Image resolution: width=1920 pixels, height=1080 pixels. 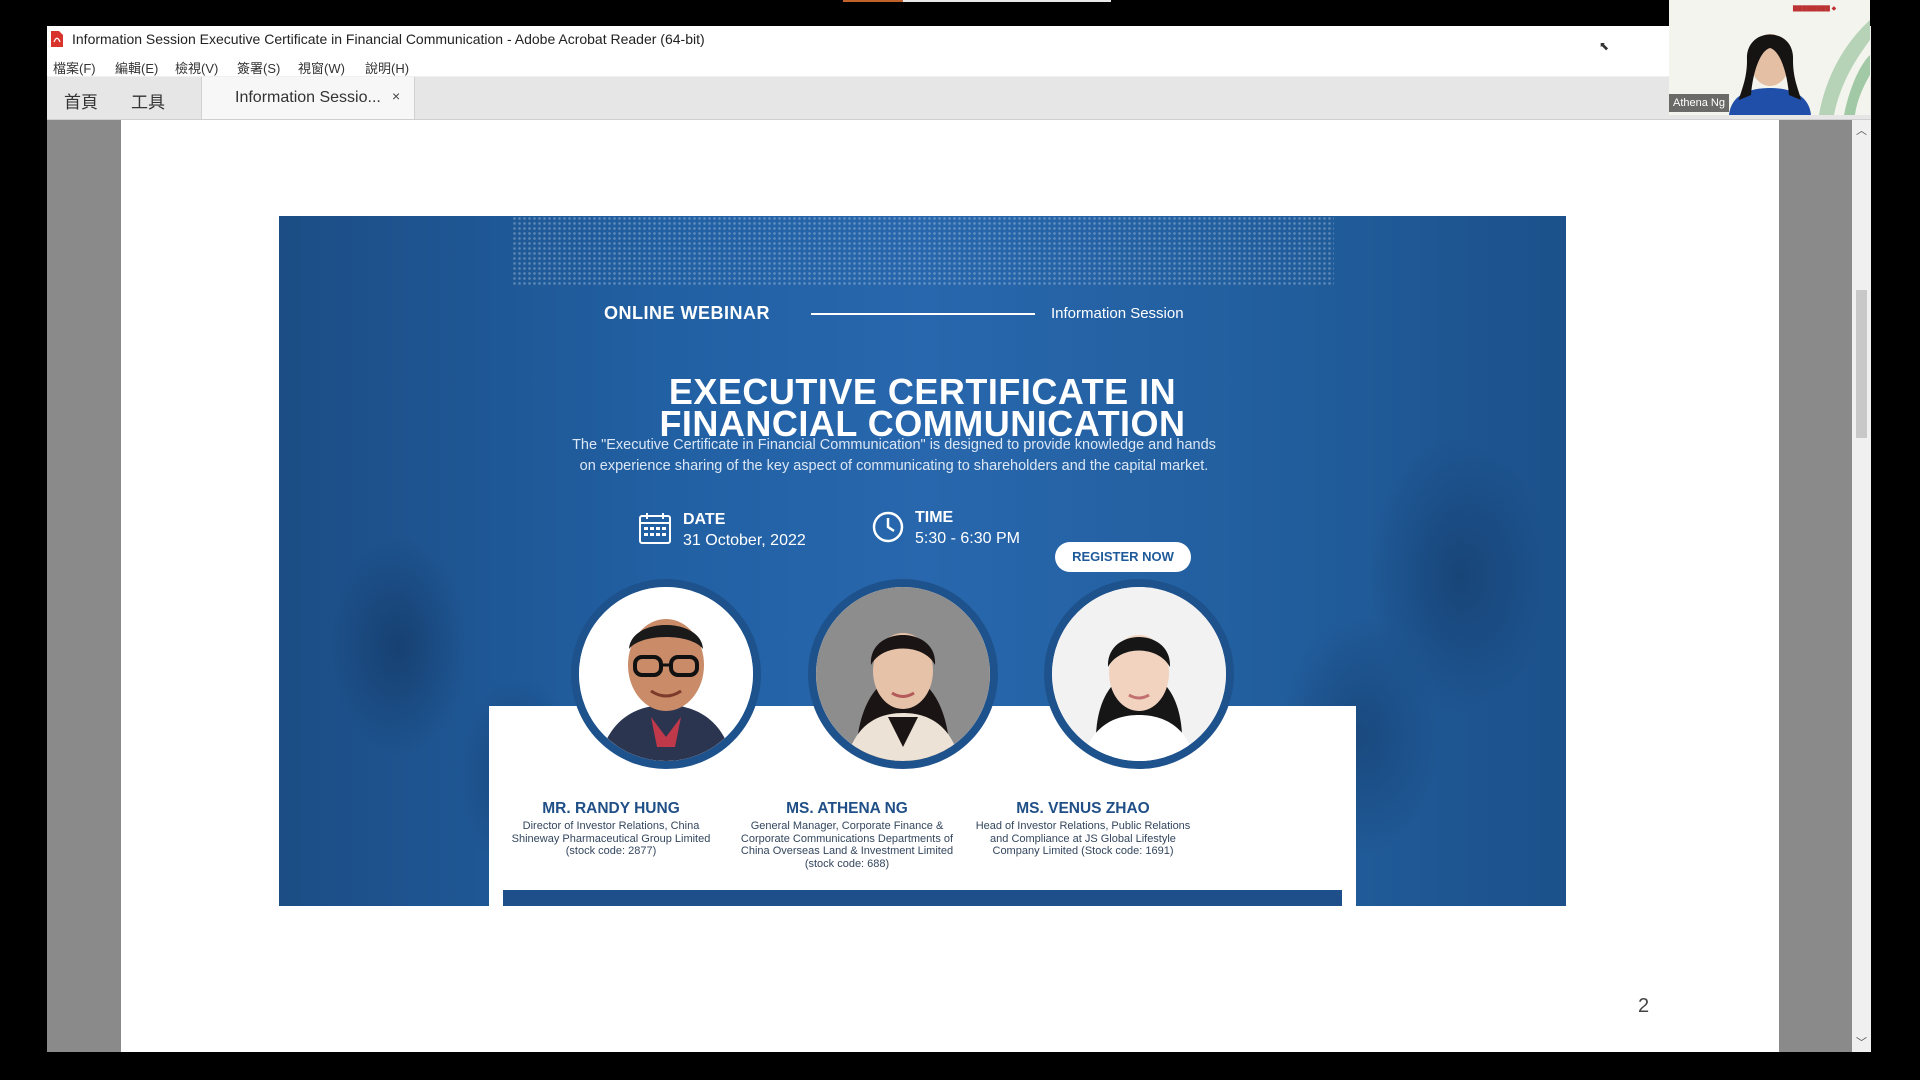 What do you see at coordinates (1815, 9) in the screenshot?
I see `watermark-logo: ▇▇▇▇▇▇▇▇ ◆` at bounding box center [1815, 9].